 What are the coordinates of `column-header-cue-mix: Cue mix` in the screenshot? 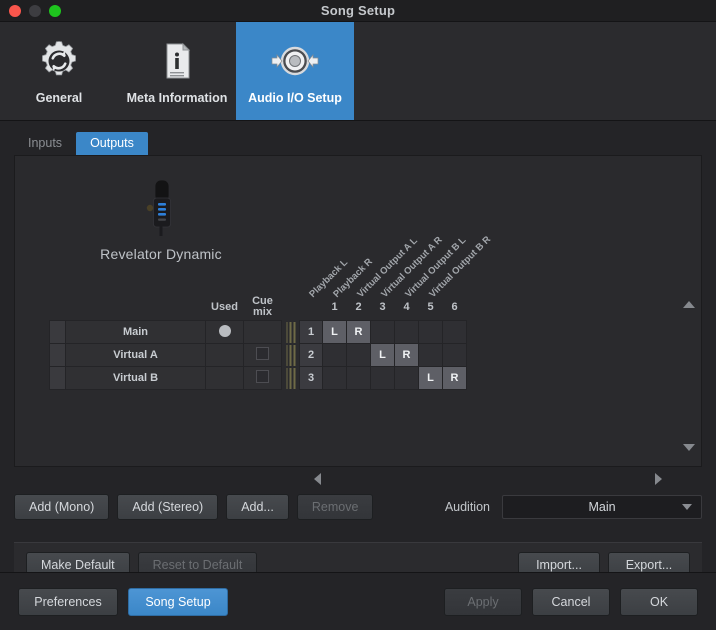 It's located at (263, 308).